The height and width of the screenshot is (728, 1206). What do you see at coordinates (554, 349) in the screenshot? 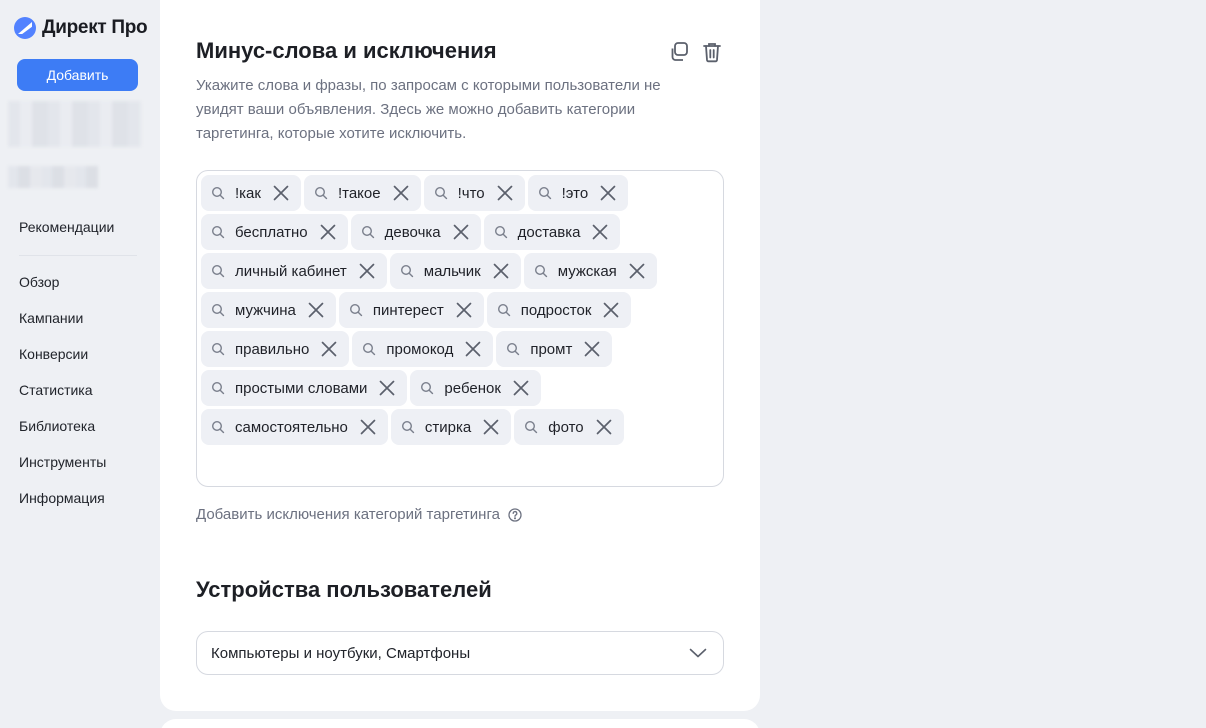
I see `minus-word-tag: промт` at bounding box center [554, 349].